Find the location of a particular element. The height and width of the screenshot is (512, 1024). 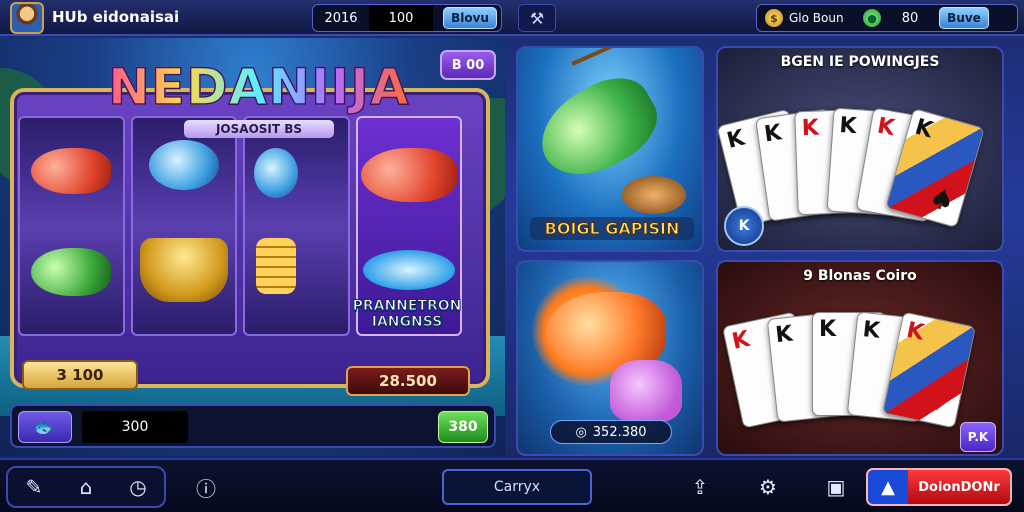

app-icon: ▲ is located at coordinates (888, 487).